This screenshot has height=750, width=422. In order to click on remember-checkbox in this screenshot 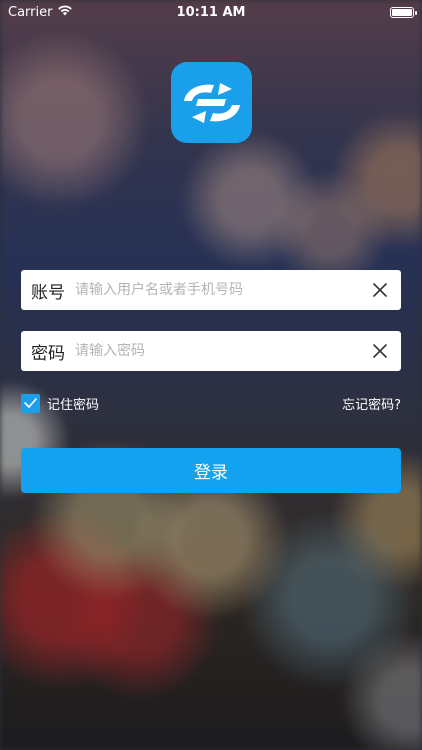, I will do `click(30, 403)`.